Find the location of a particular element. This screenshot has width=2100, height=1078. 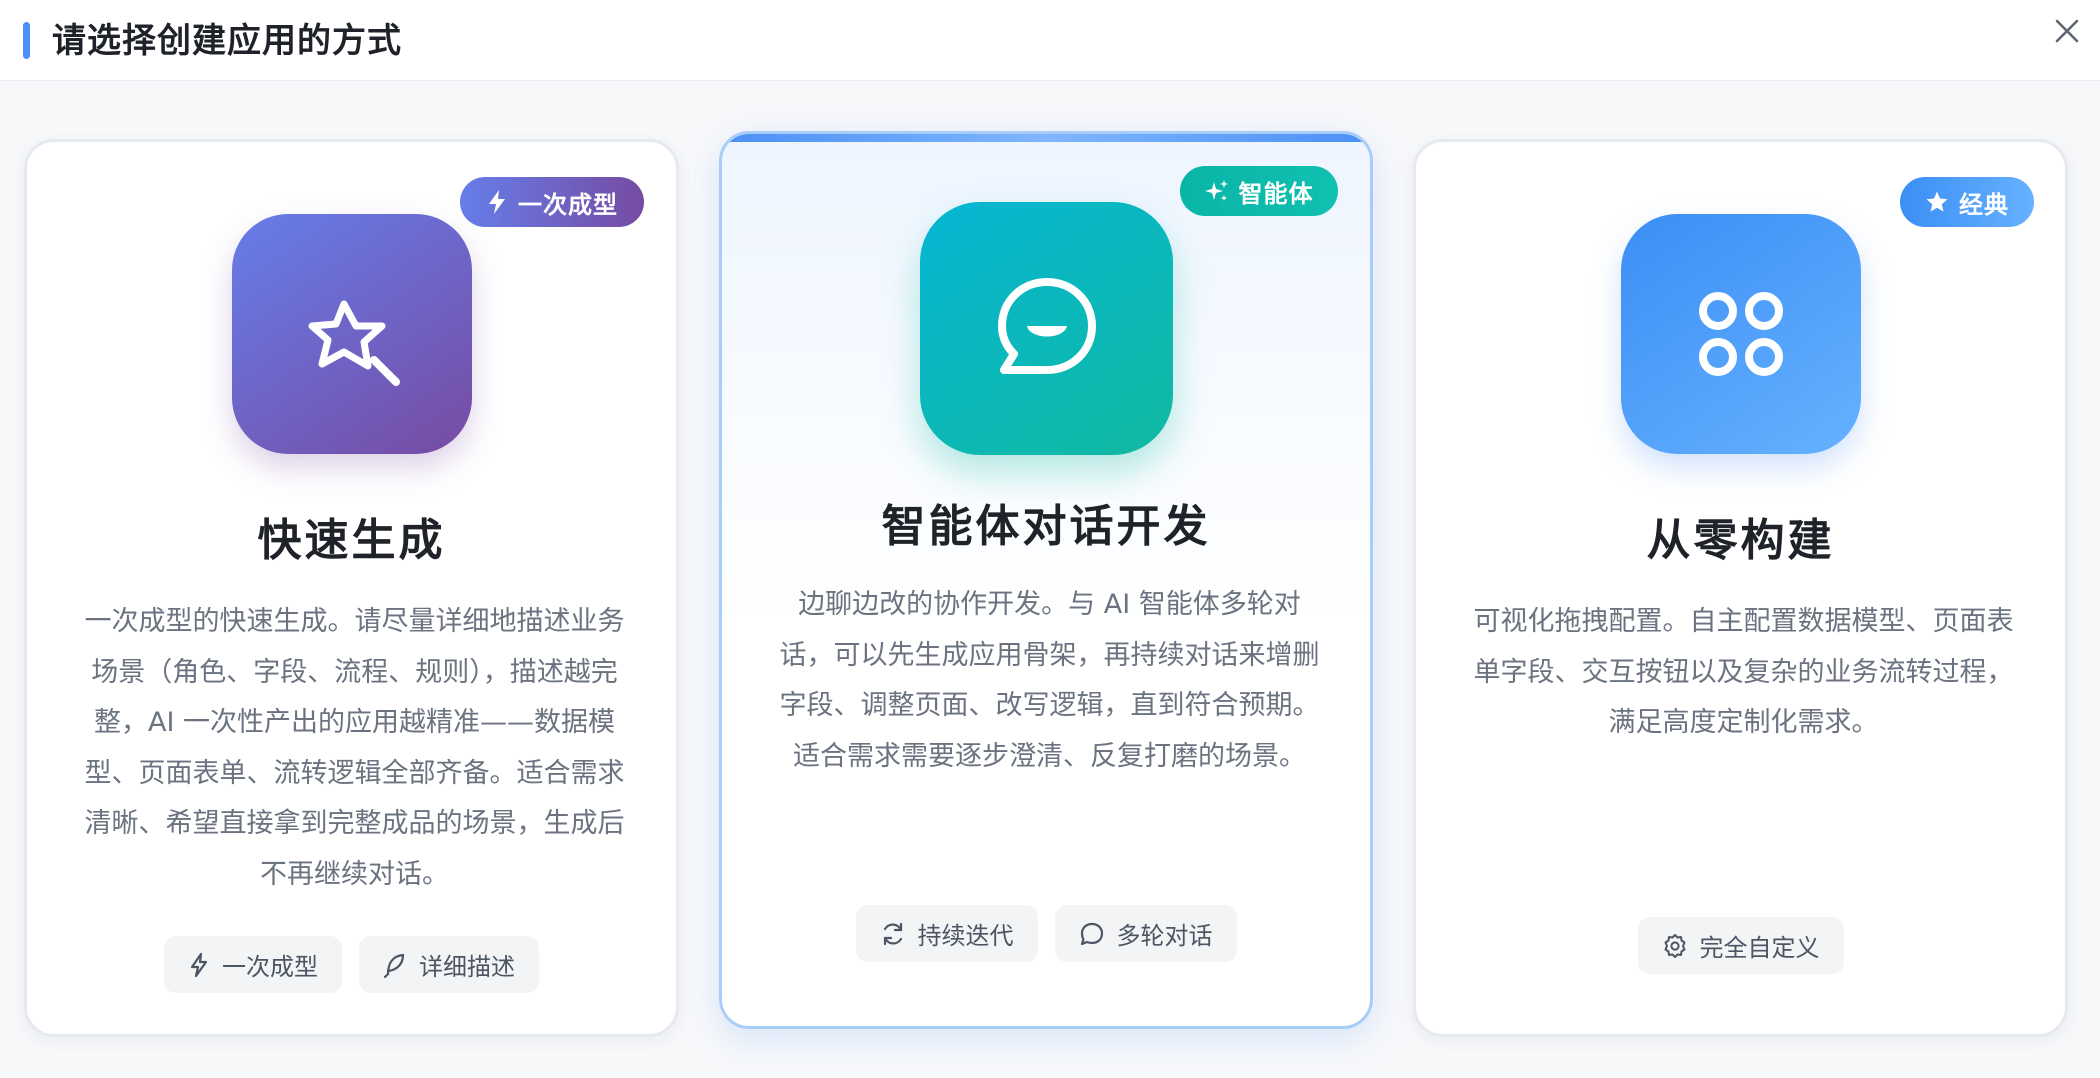

magic-wand-icon is located at coordinates (354, 343).